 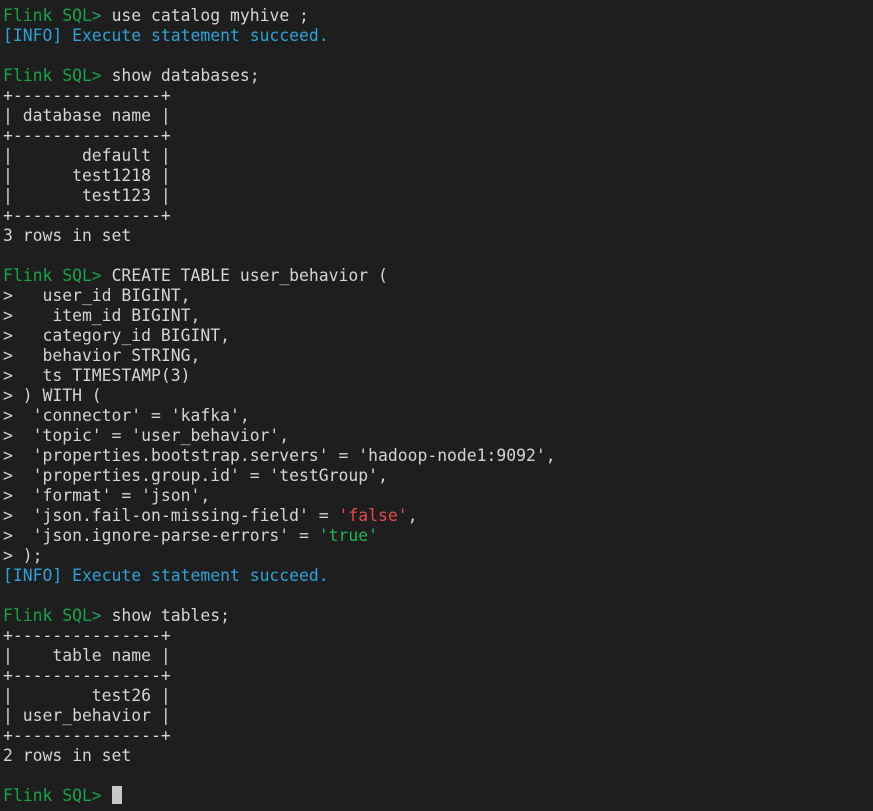 I want to click on continuation-line: > 'properties.group.id' = 'testGroup',, so click(x=195, y=475).